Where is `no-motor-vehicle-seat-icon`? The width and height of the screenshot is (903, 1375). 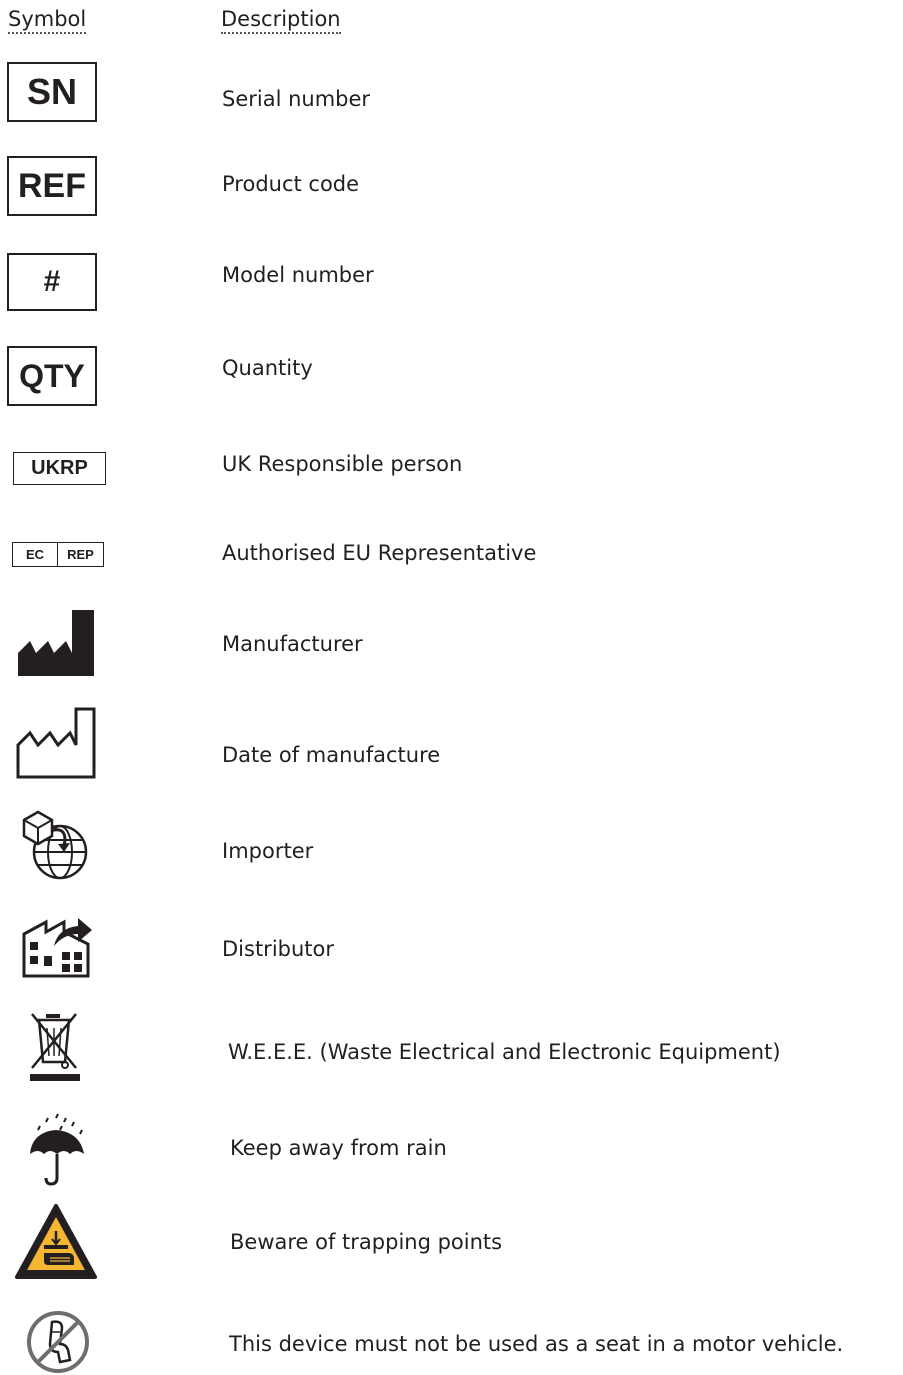 no-motor-vehicle-seat-icon is located at coordinates (58, 1342).